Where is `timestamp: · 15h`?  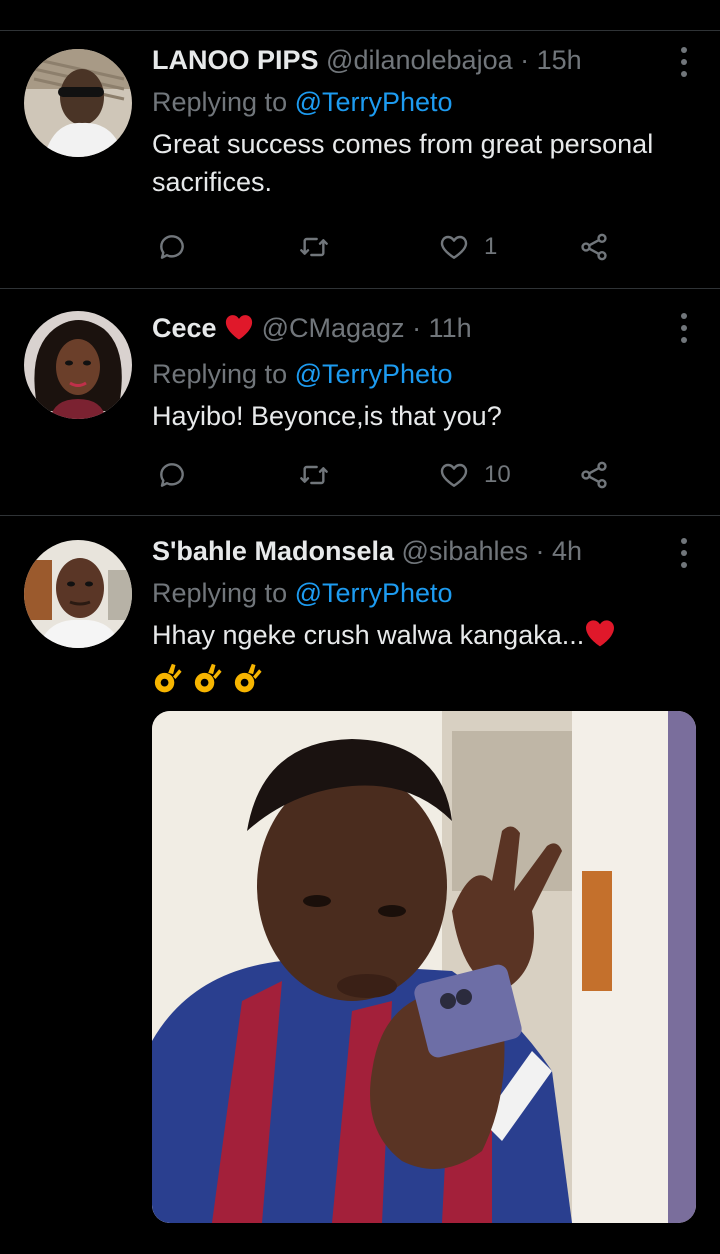
timestamp: · 15h is located at coordinates (551, 60).